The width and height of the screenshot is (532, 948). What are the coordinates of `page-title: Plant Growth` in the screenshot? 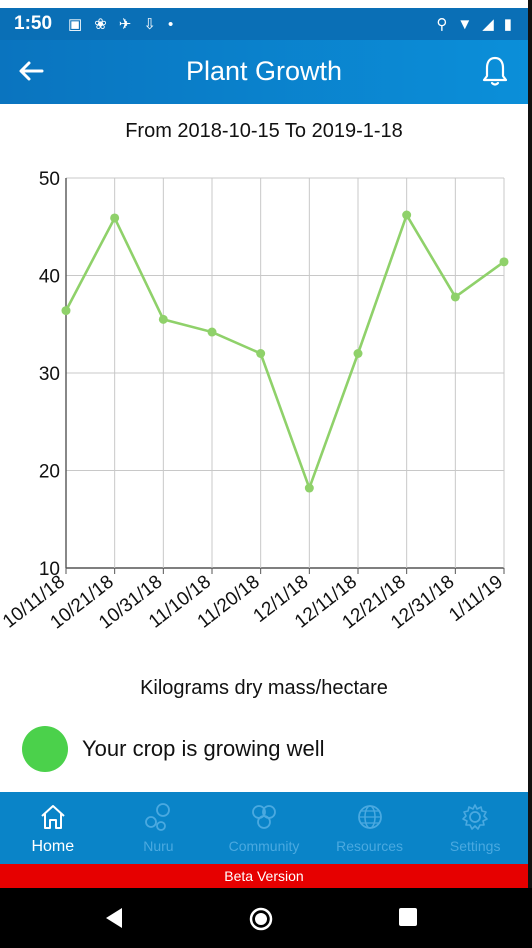 It's located at (264, 71).